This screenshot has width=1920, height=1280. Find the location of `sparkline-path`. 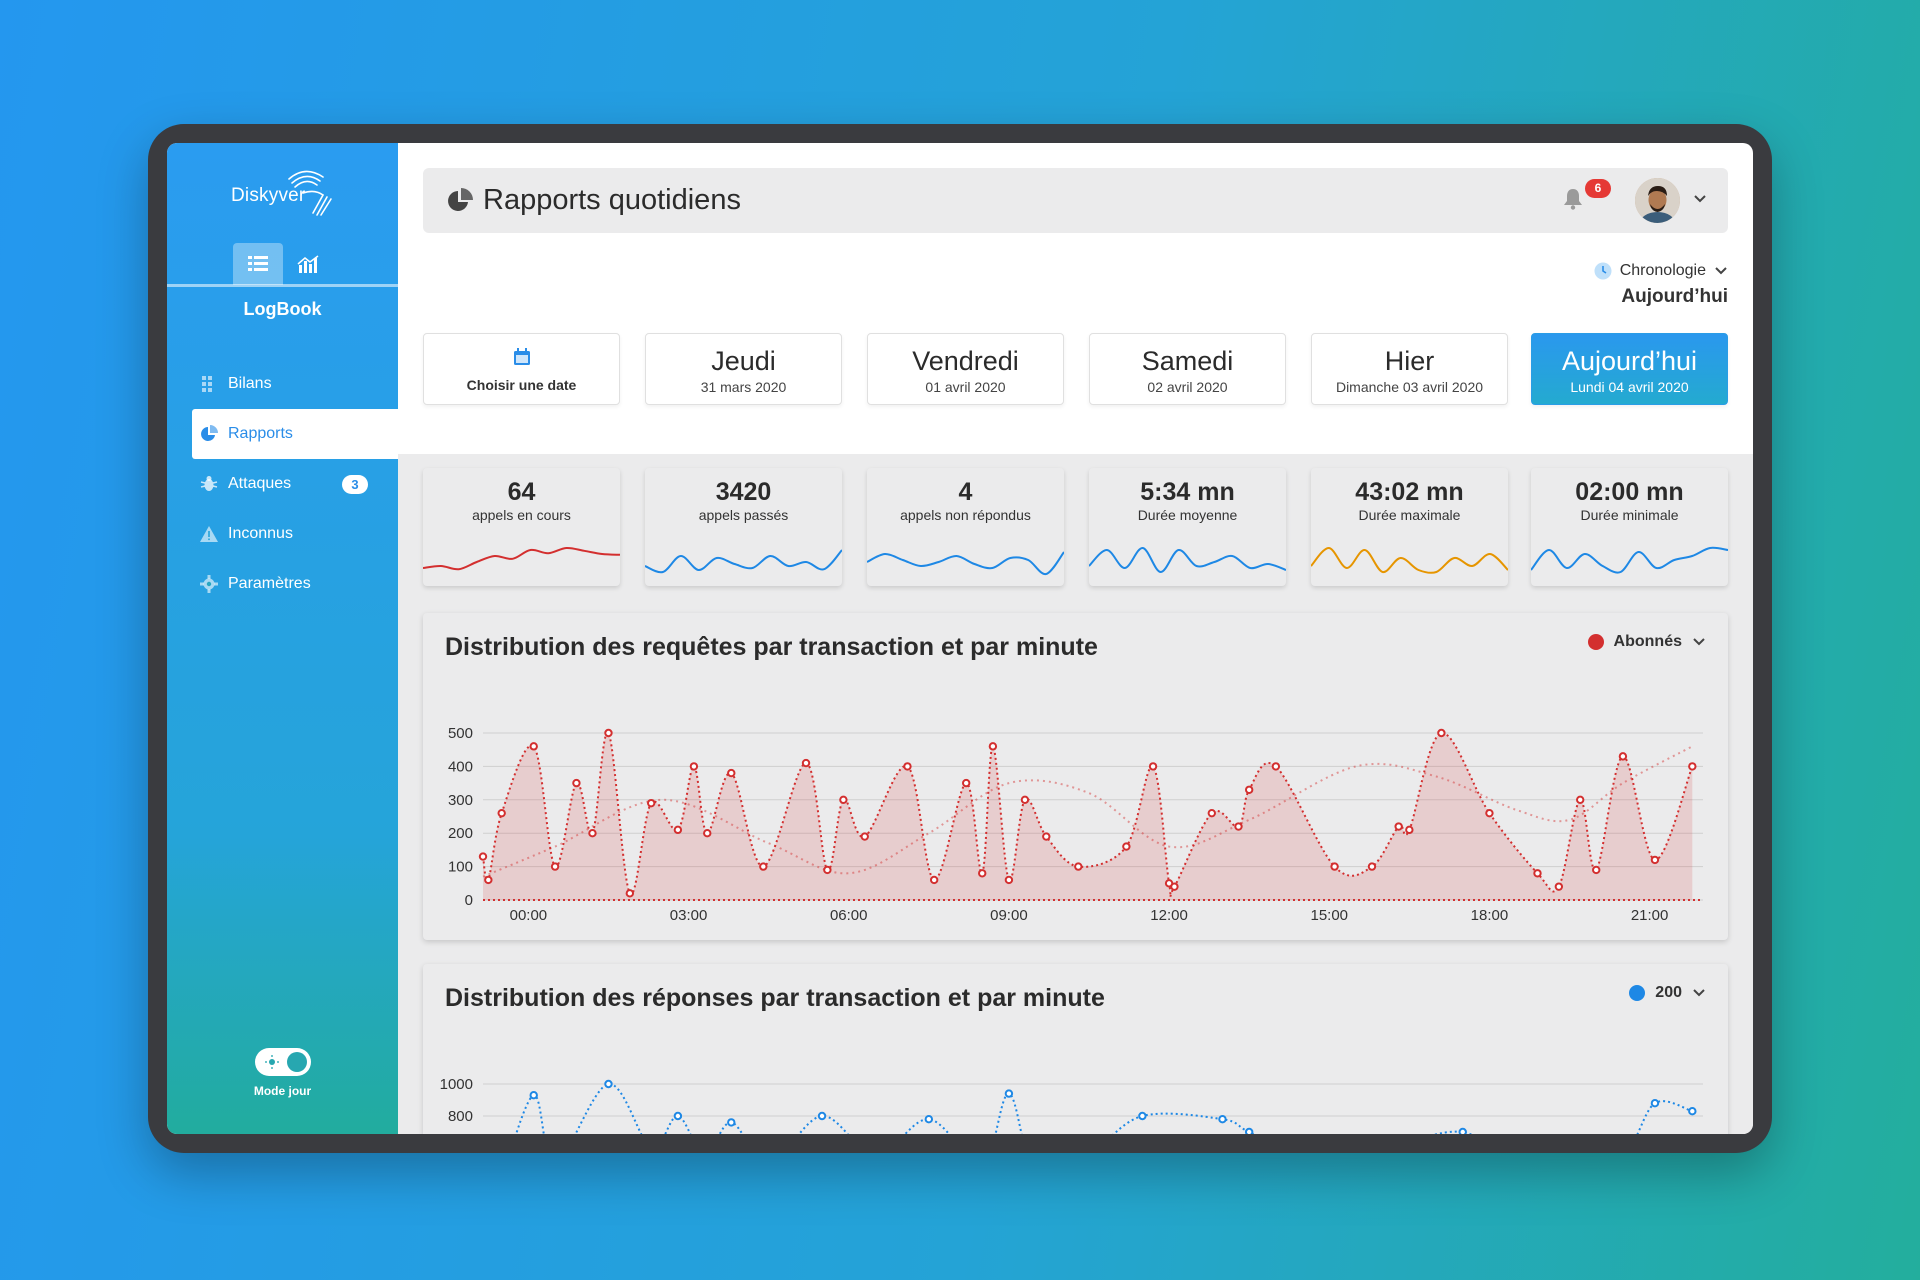

sparkline-path is located at coordinates (1629, 560).